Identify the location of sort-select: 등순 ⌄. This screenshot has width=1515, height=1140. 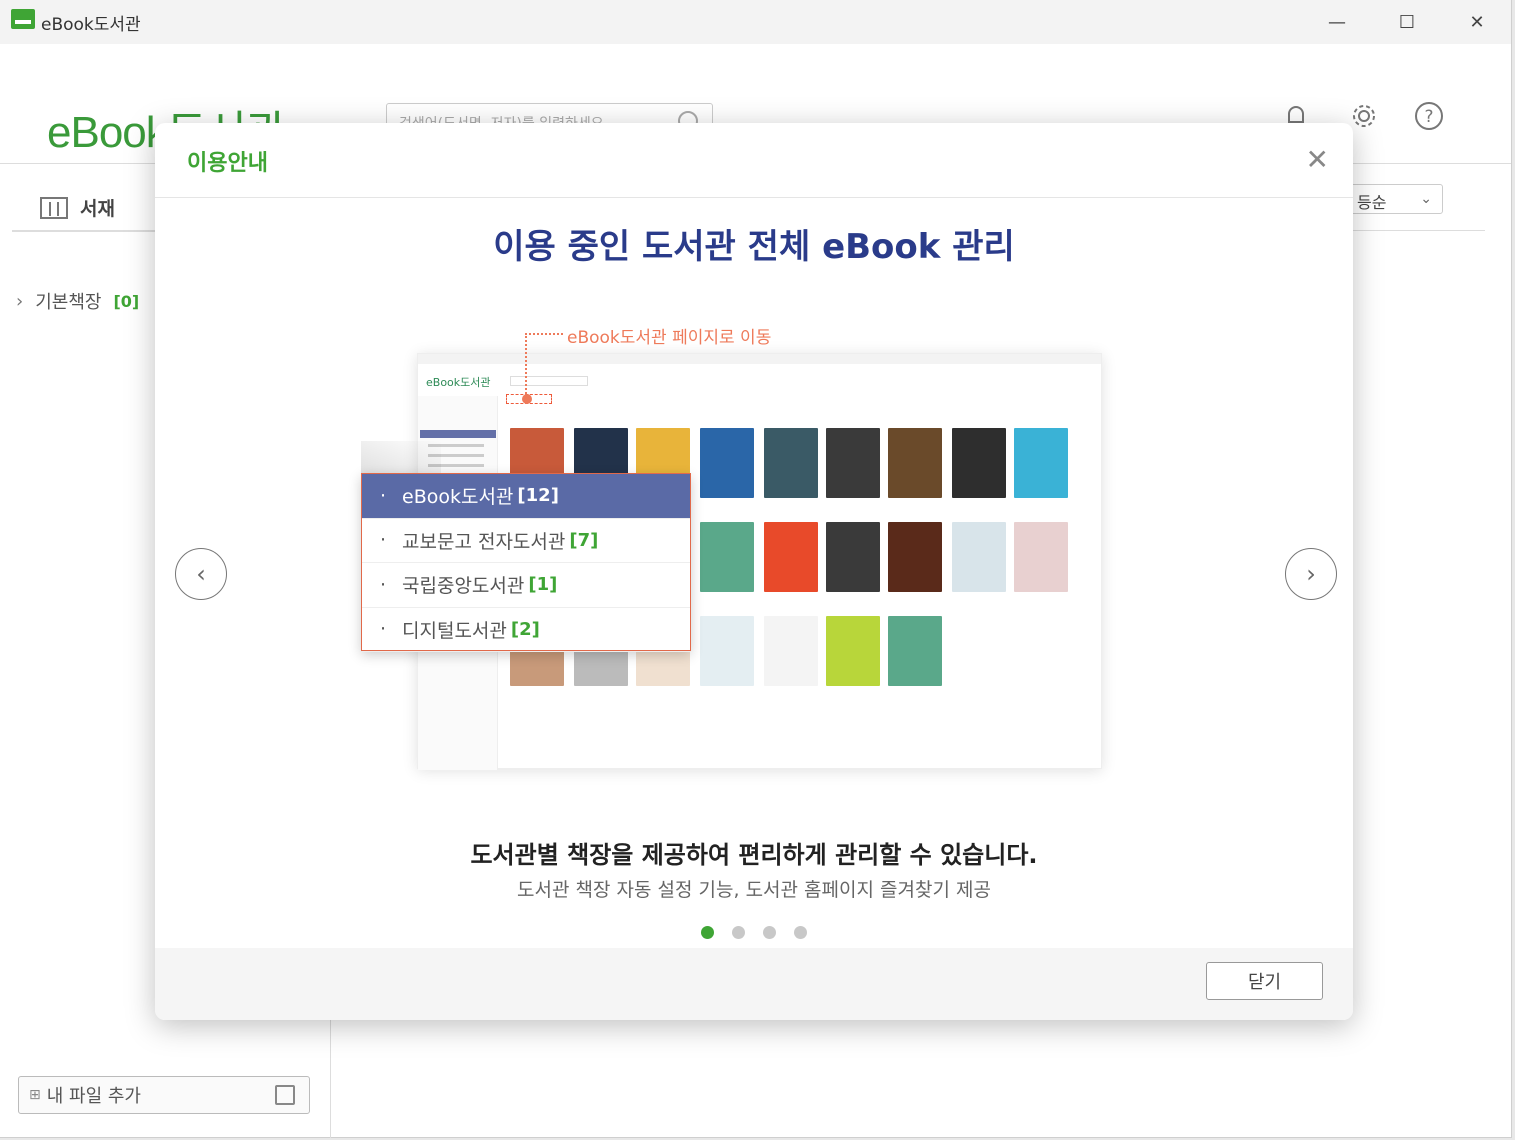
(1396, 199).